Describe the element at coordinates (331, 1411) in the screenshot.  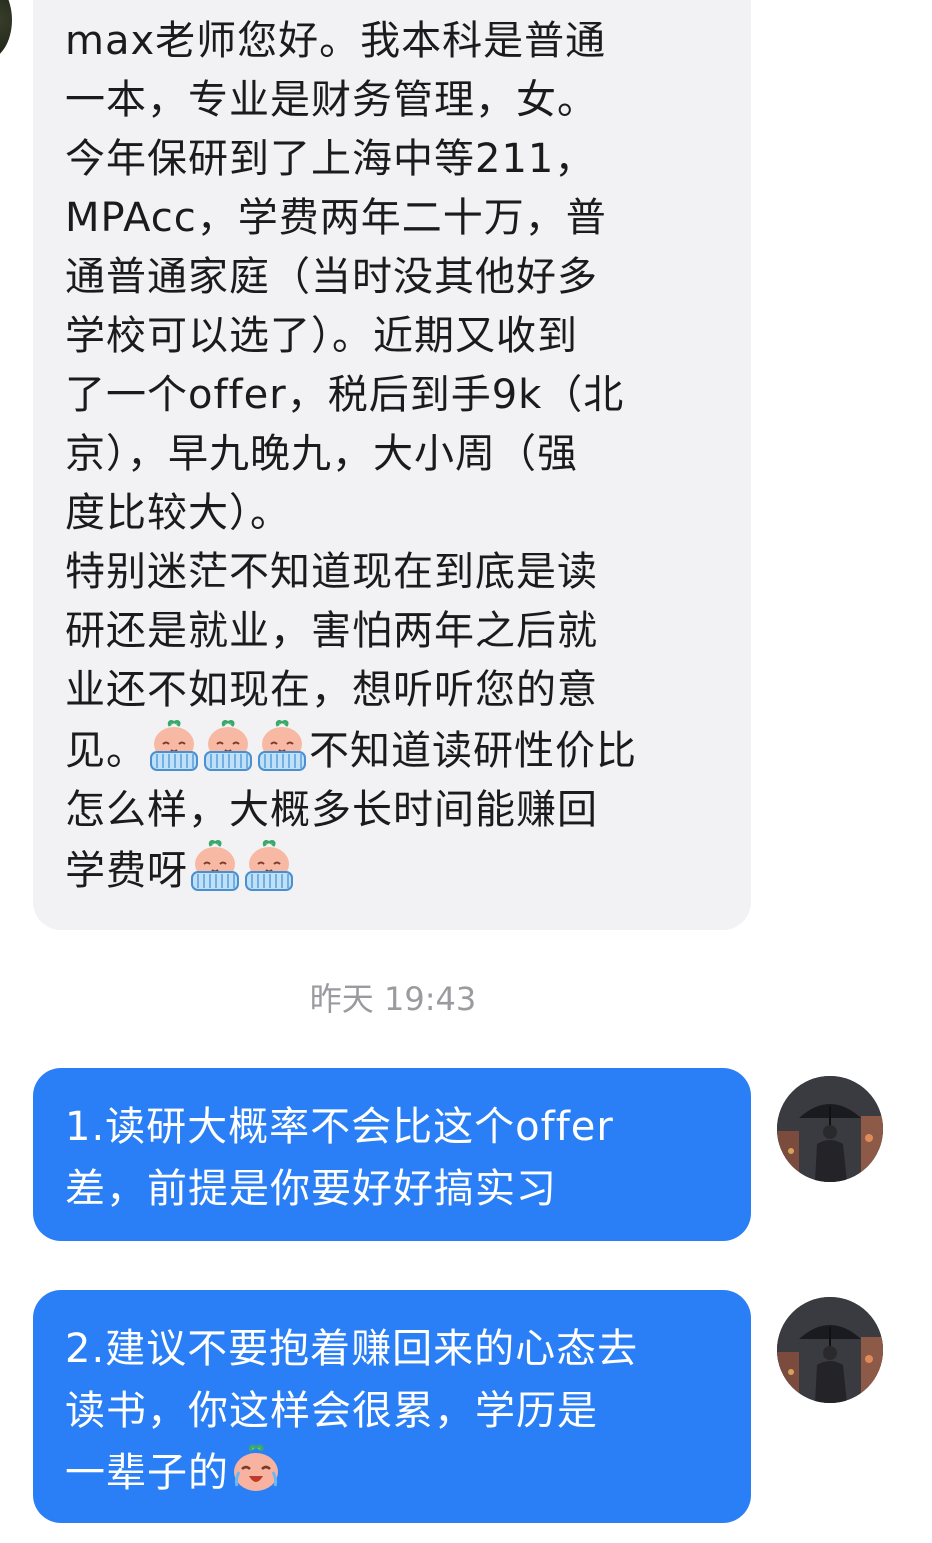
I see `message-line: 读书，你这样会很累，学历是` at that location.